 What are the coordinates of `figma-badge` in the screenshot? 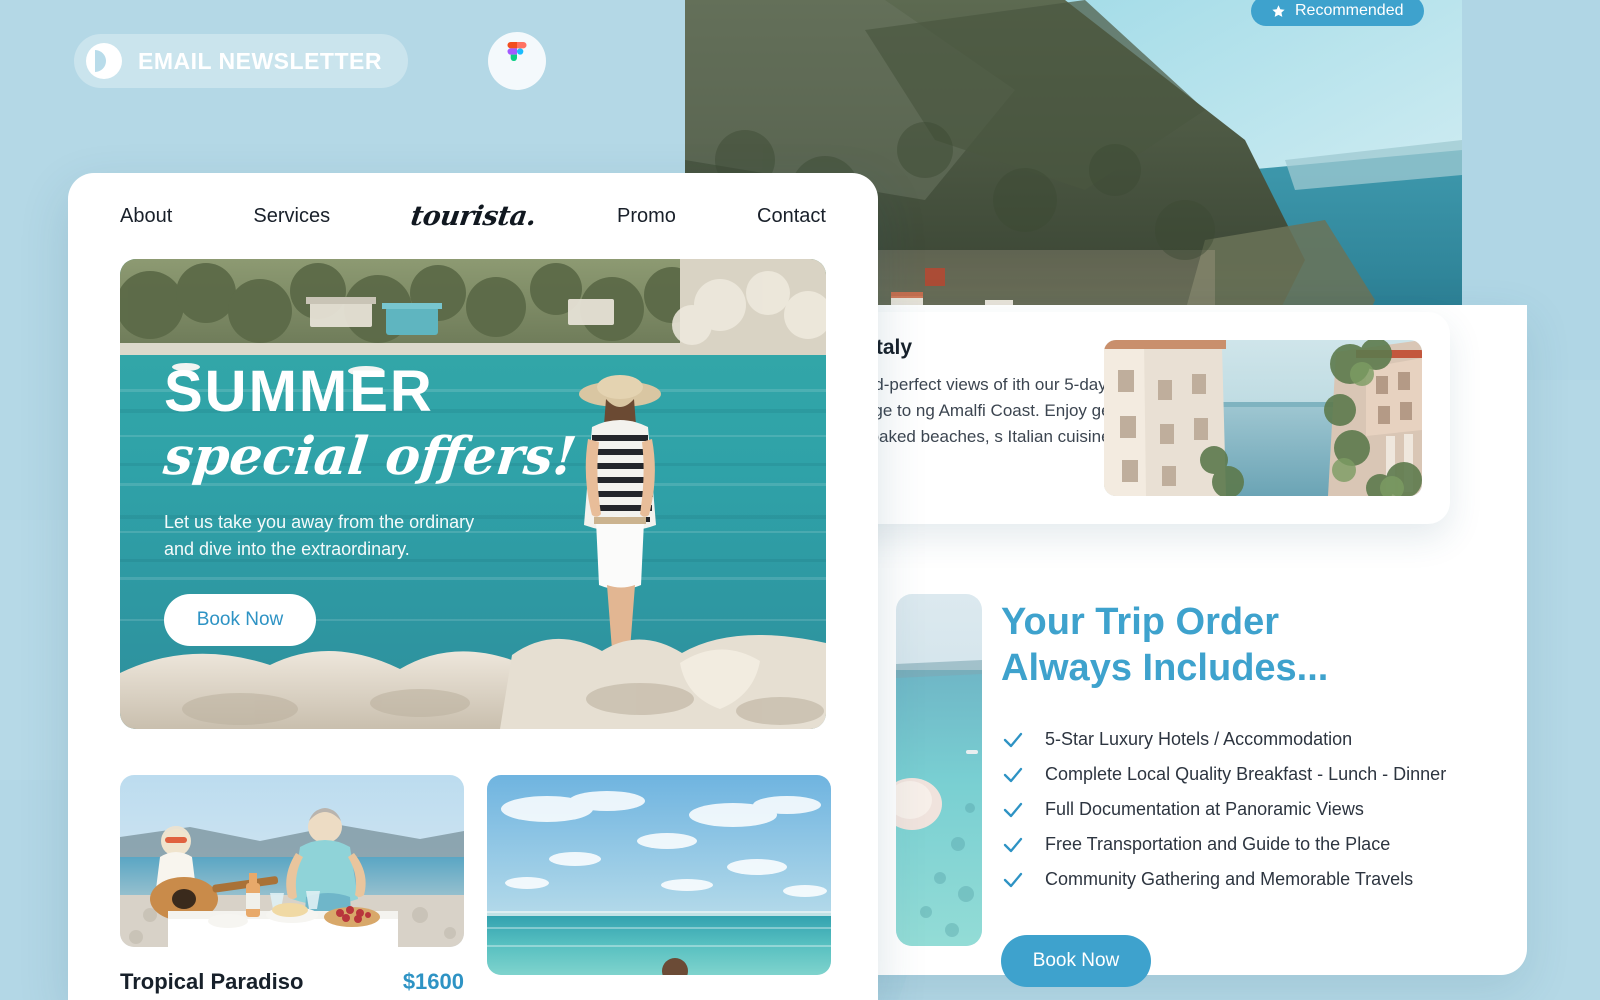 It's located at (517, 61).